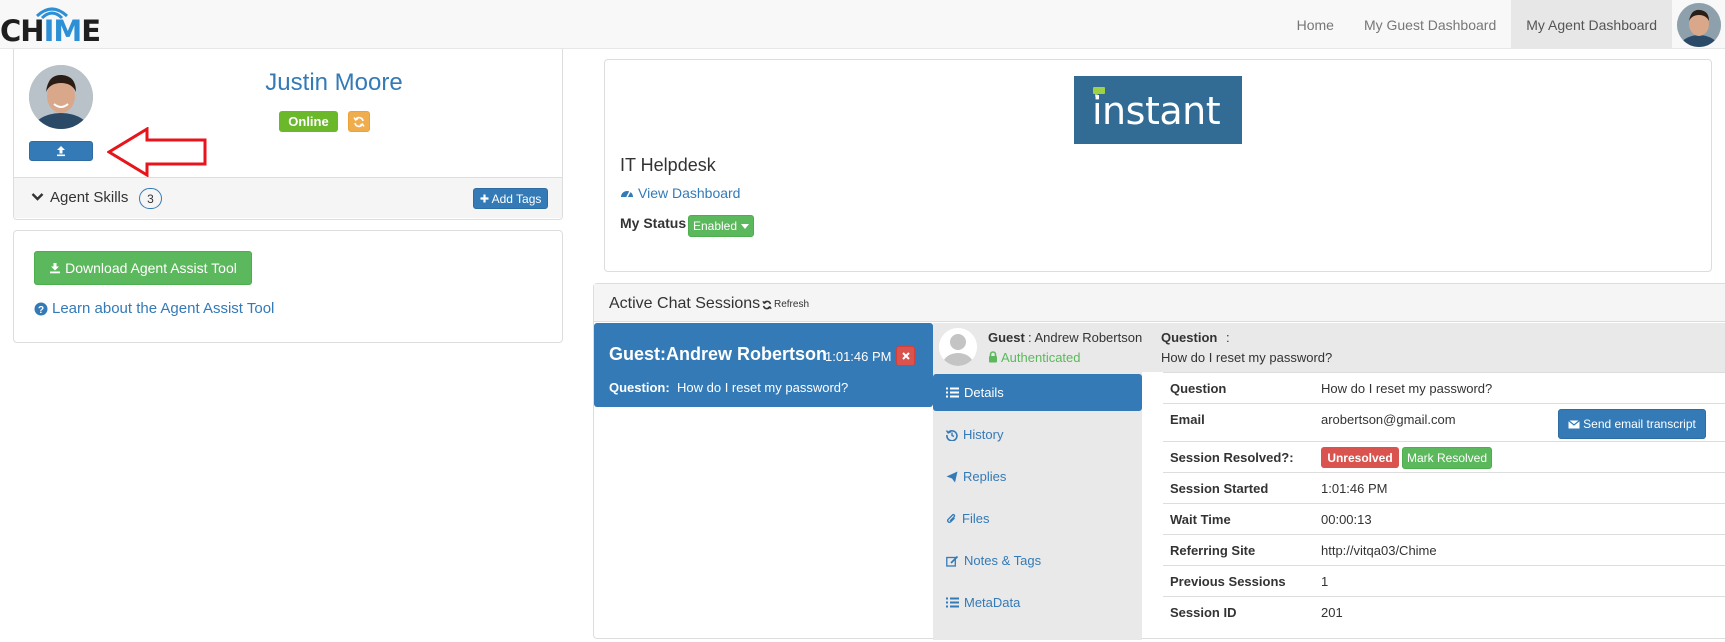 This screenshot has width=1725, height=642. I want to click on download-assist-tool-button: Download Agent Assist Tool, so click(143, 268).